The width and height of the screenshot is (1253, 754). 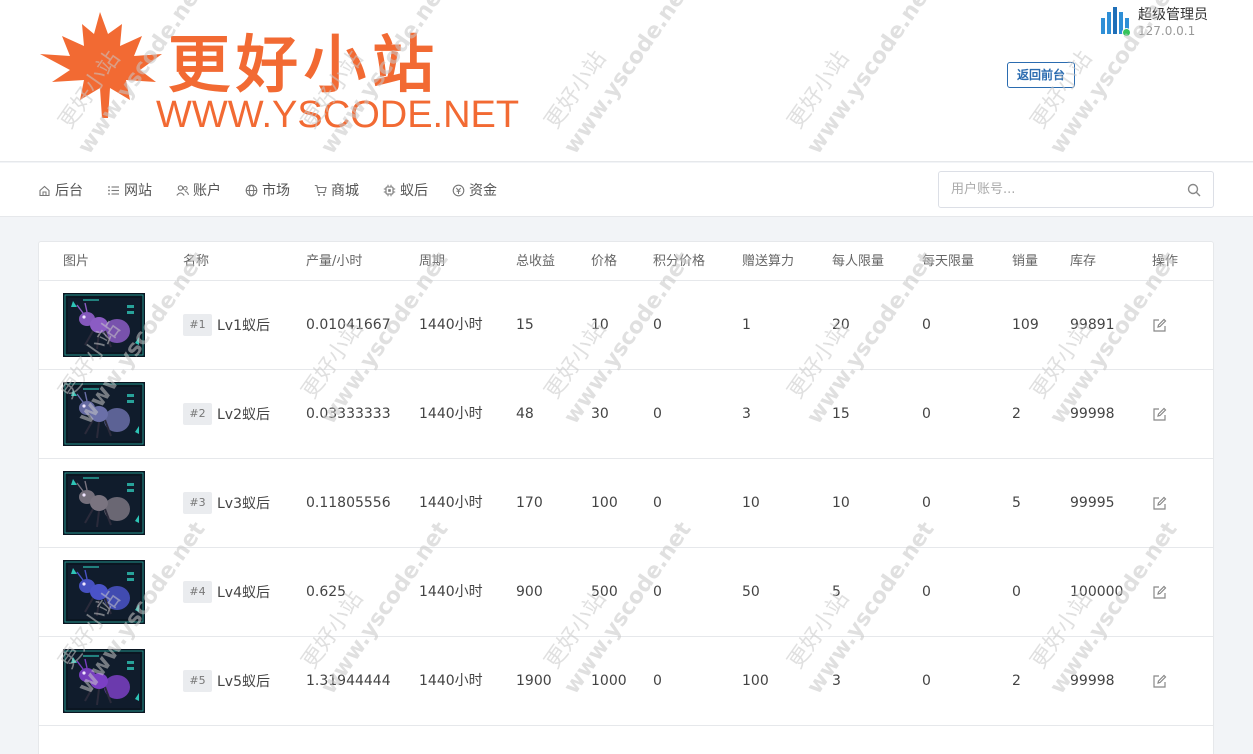 What do you see at coordinates (197, 414) in the screenshot?
I see `id-badge: #2` at bounding box center [197, 414].